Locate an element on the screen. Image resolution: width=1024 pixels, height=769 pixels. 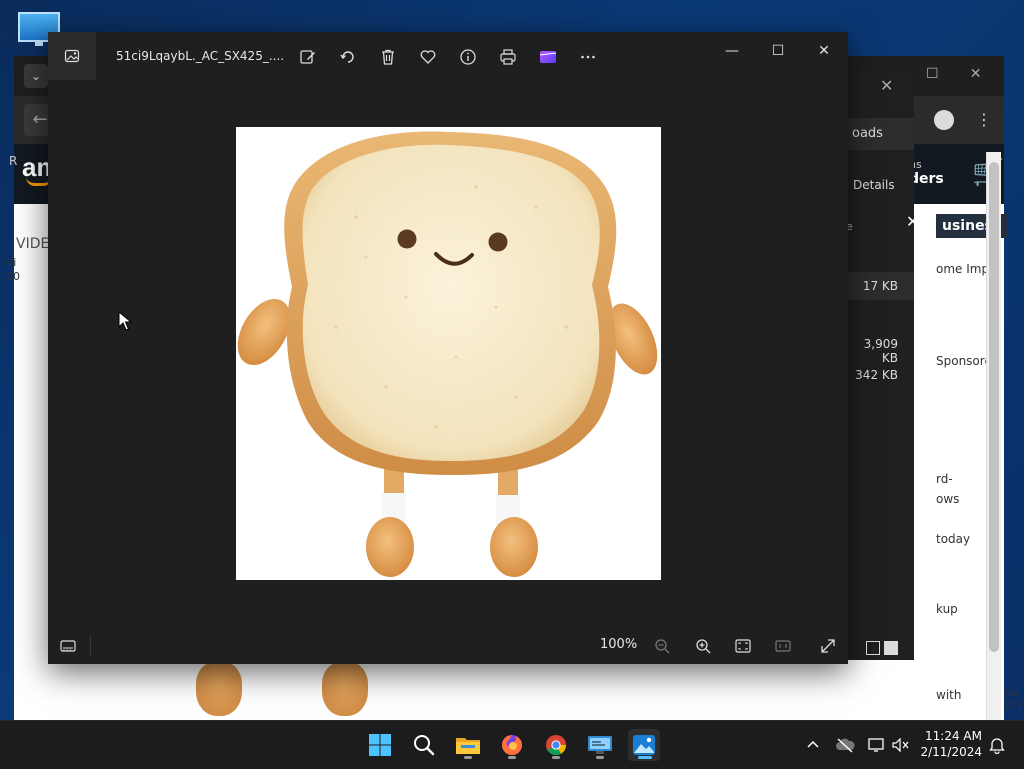
search-icon is located at coordinates (424, 745).